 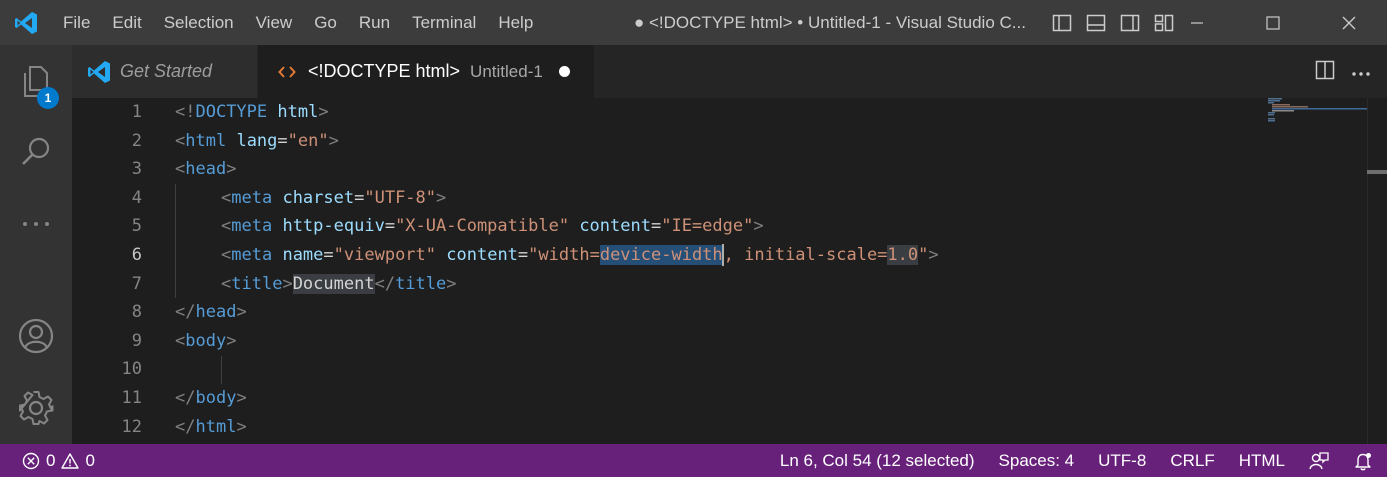 What do you see at coordinates (298, 112) in the screenshot?
I see `doctype-value: html` at bounding box center [298, 112].